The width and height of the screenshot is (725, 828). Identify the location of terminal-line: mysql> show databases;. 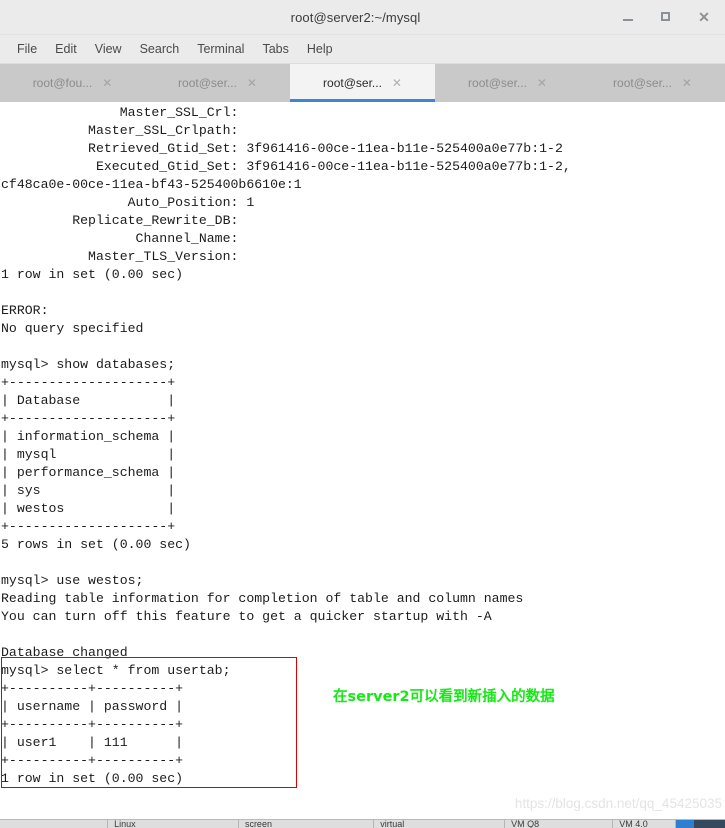
(88, 364).